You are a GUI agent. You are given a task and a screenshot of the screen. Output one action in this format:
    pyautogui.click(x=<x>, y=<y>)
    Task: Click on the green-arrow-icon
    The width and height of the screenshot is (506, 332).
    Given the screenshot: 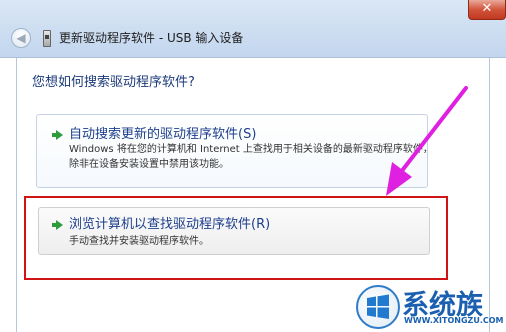 What is the action you would take?
    pyautogui.click(x=57, y=135)
    